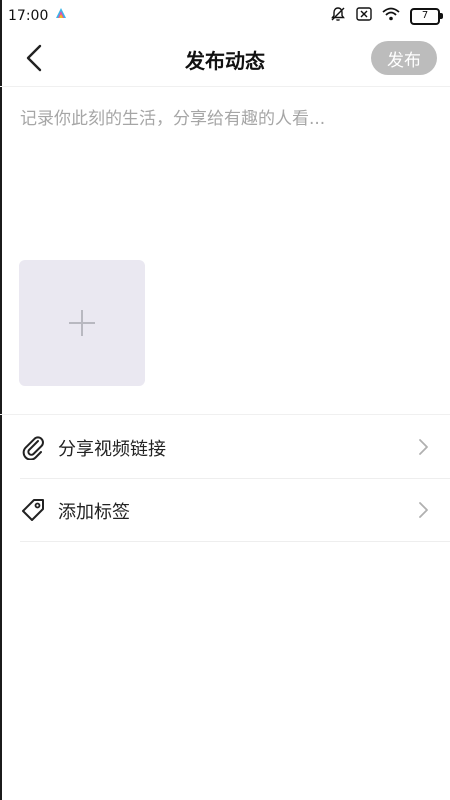  Describe the element at coordinates (94, 512) in the screenshot. I see `add-tag-label: 添加标签` at that location.